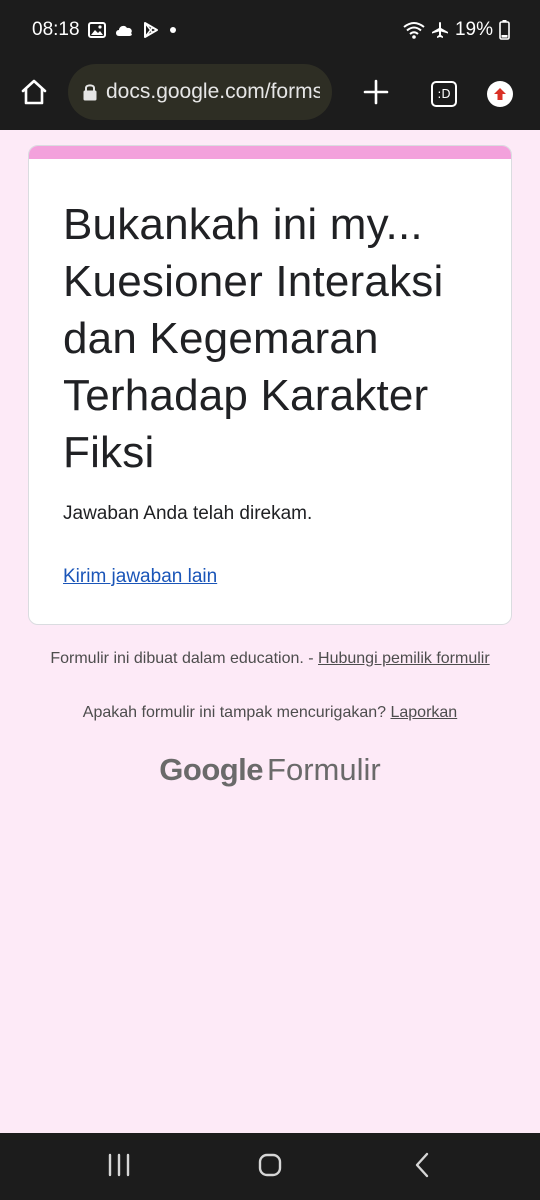  Describe the element at coordinates (236, 712) in the screenshot. I see `footer-suspicious-text: Apakah formulir ini tampak mencurigakan?` at that location.